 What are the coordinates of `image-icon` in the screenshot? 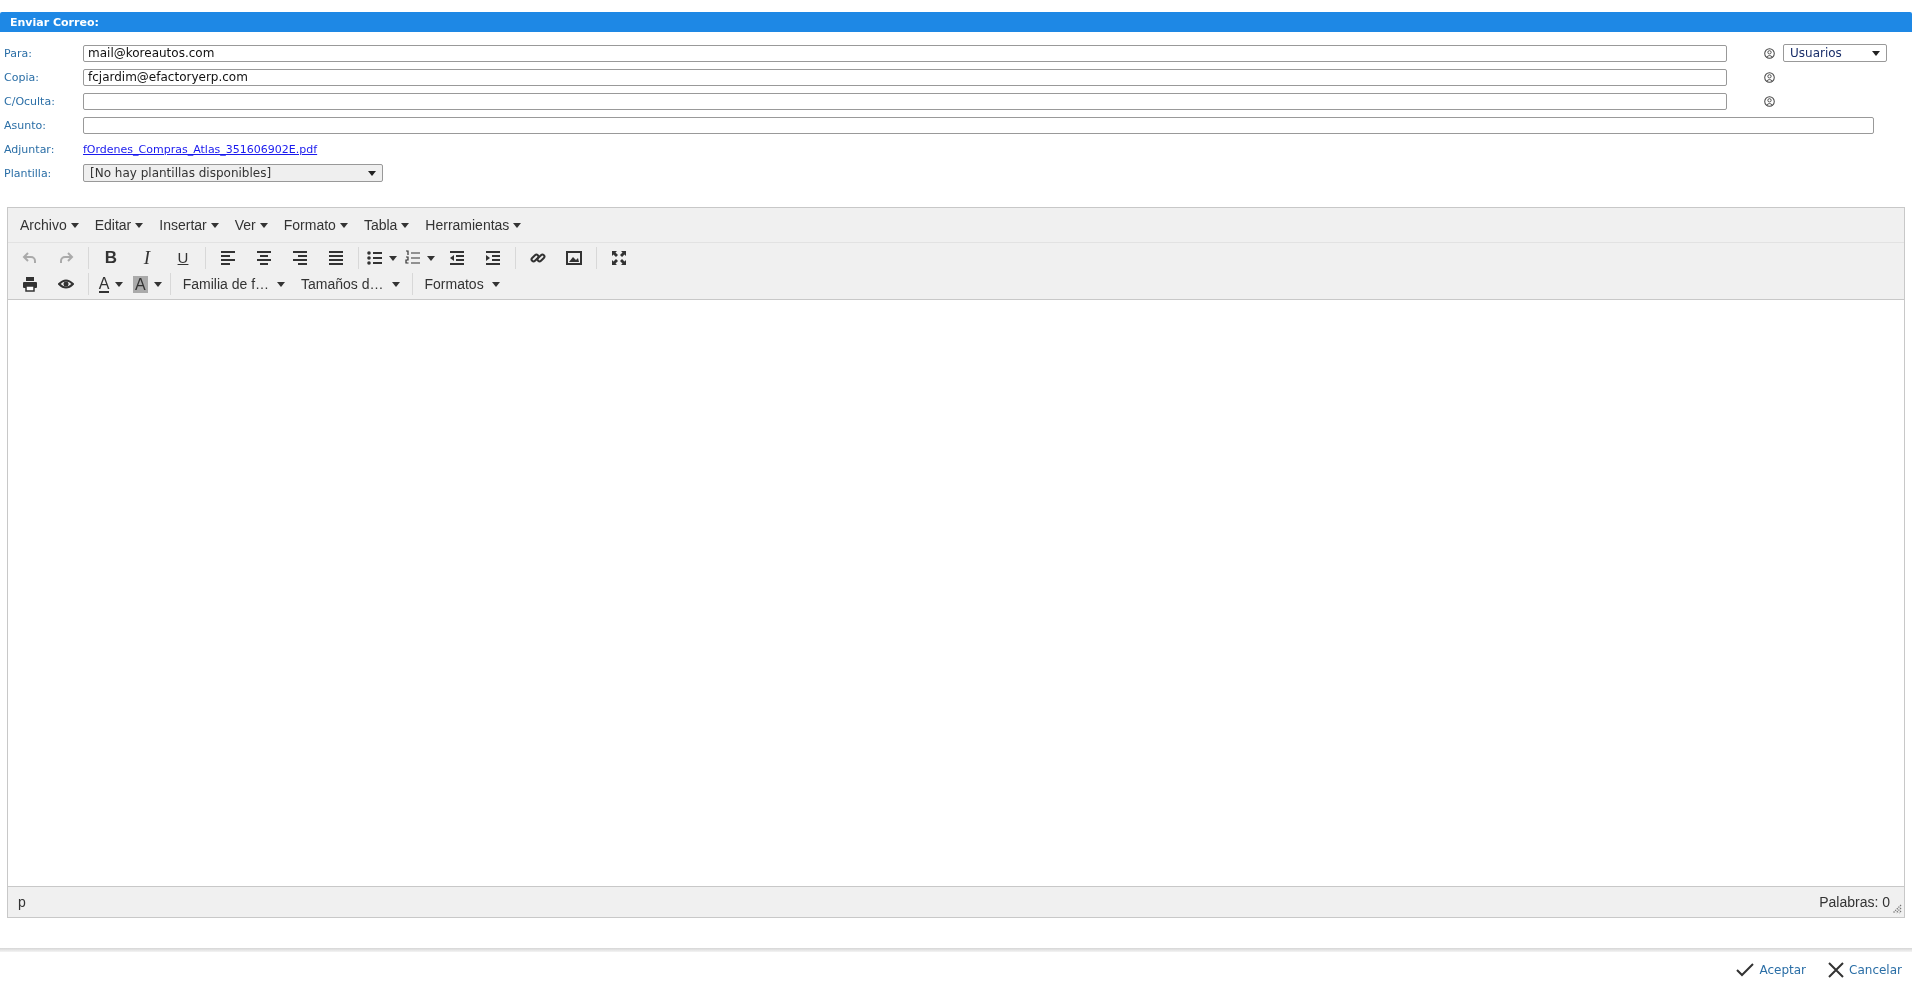 It's located at (574, 258).